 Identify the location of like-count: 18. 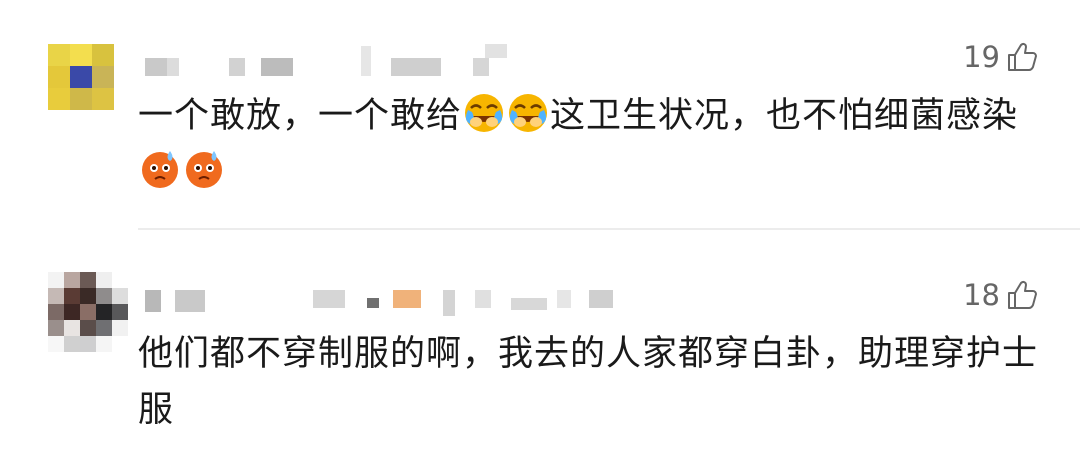
(981, 295).